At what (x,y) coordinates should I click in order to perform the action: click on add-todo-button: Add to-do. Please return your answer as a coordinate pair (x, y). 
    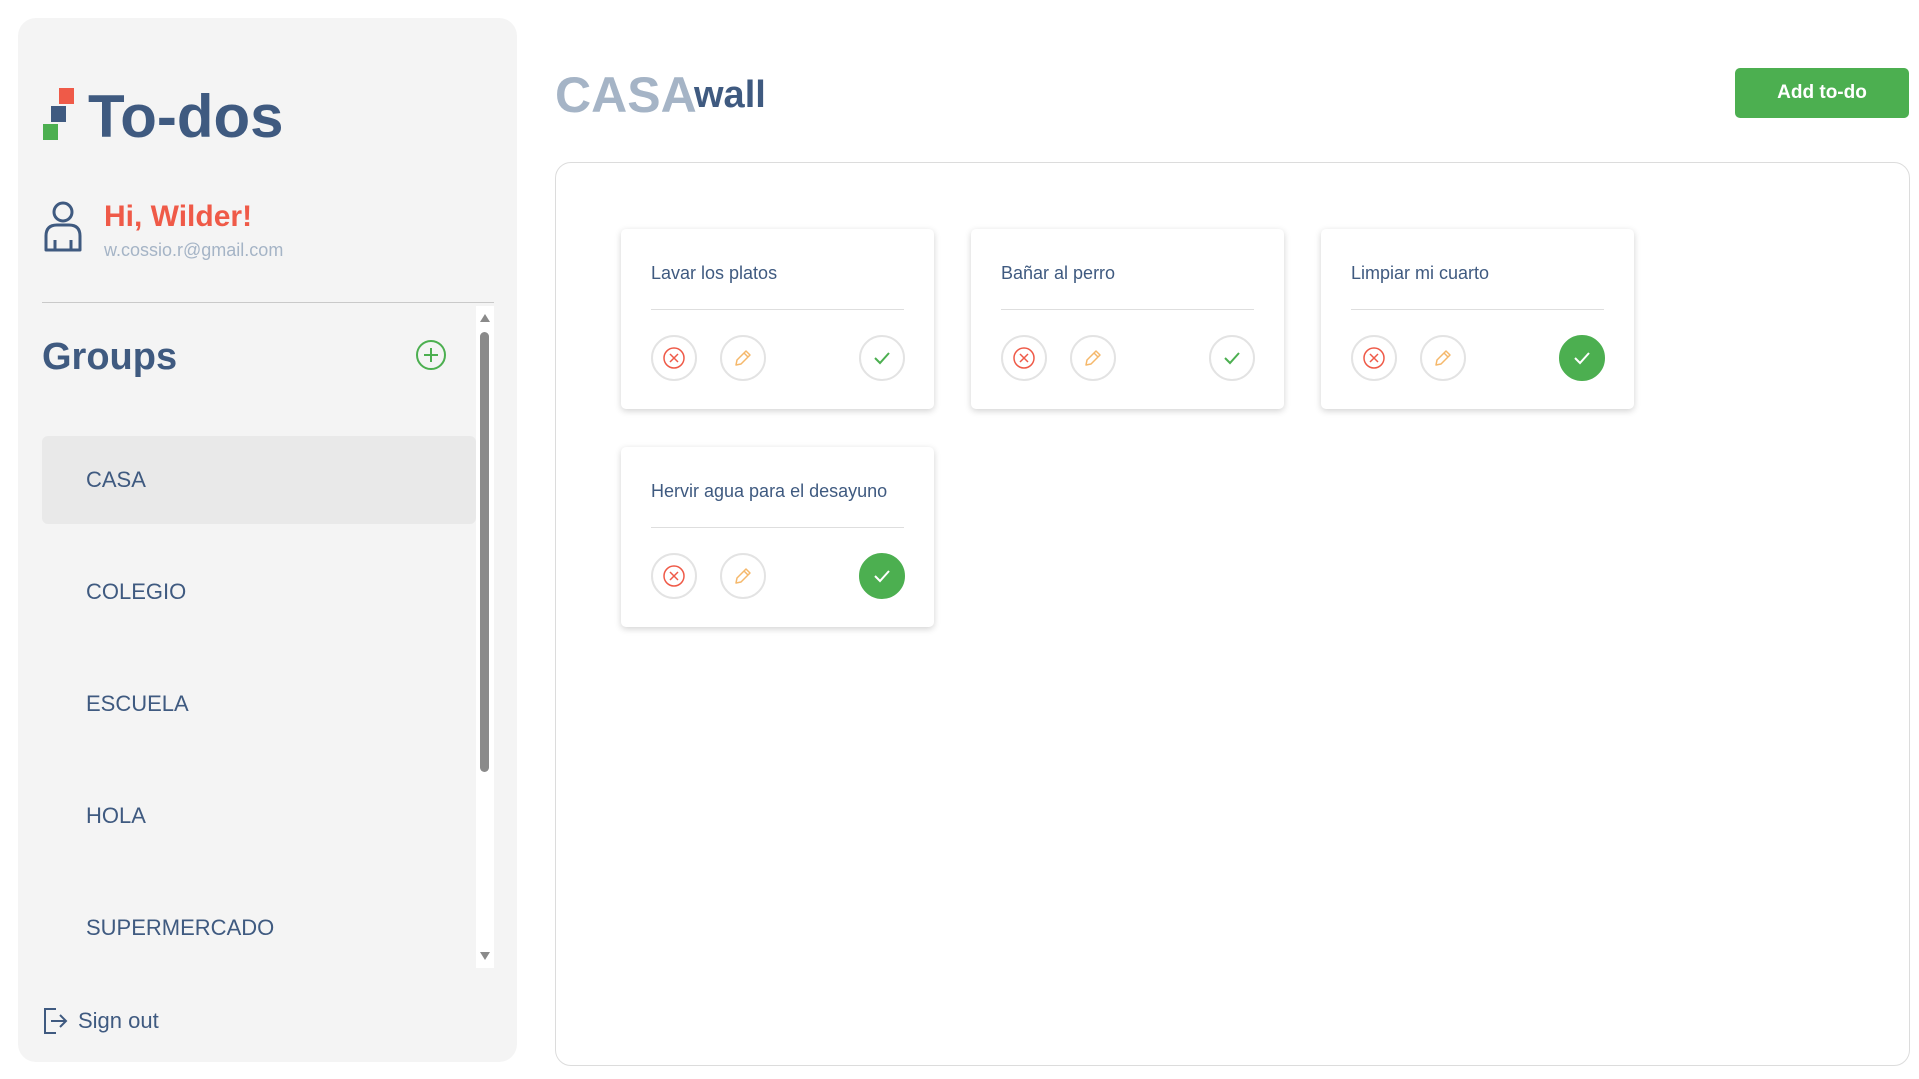
    Looking at the image, I should click on (1822, 93).